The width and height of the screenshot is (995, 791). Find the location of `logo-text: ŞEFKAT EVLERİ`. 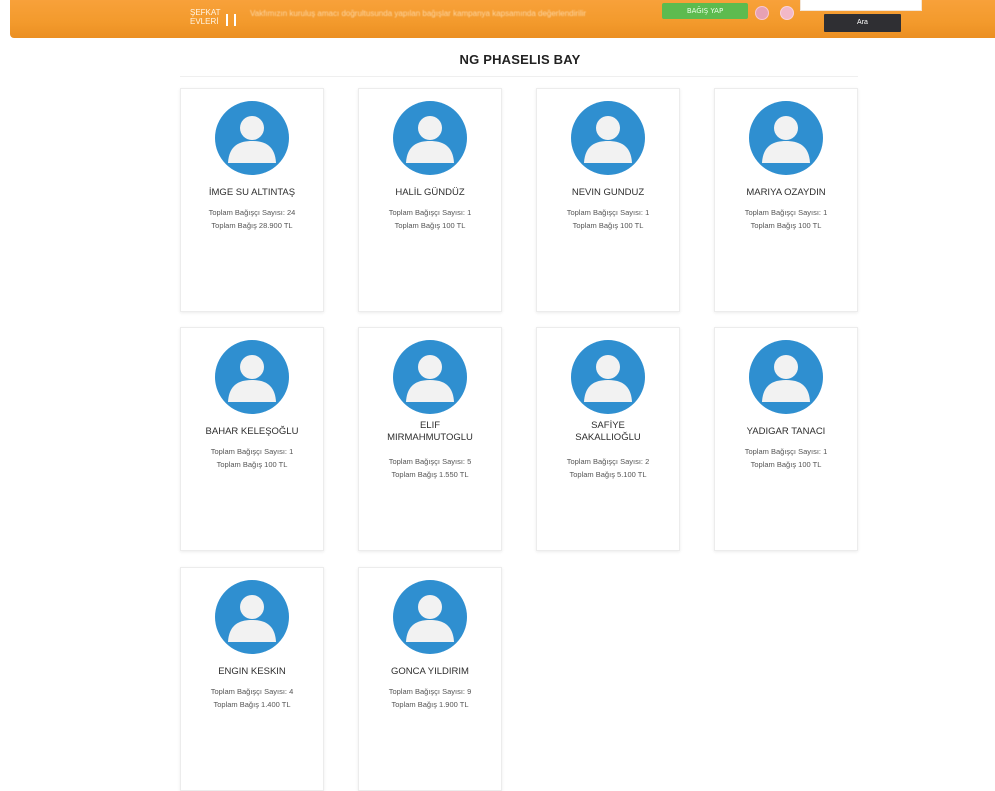

logo-text: ŞEFKAT EVLERİ is located at coordinates (205, 17).